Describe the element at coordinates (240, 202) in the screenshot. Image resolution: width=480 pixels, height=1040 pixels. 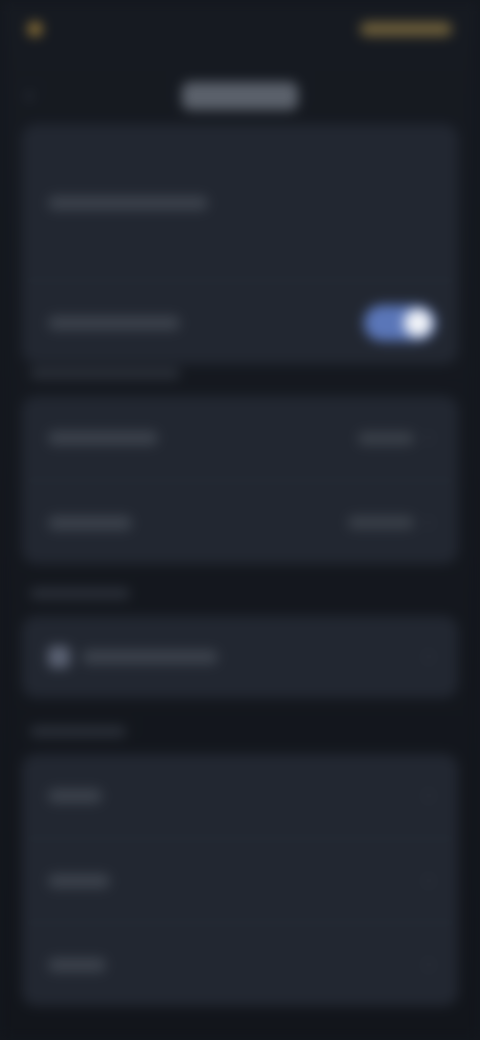
I see `settings-row` at that location.